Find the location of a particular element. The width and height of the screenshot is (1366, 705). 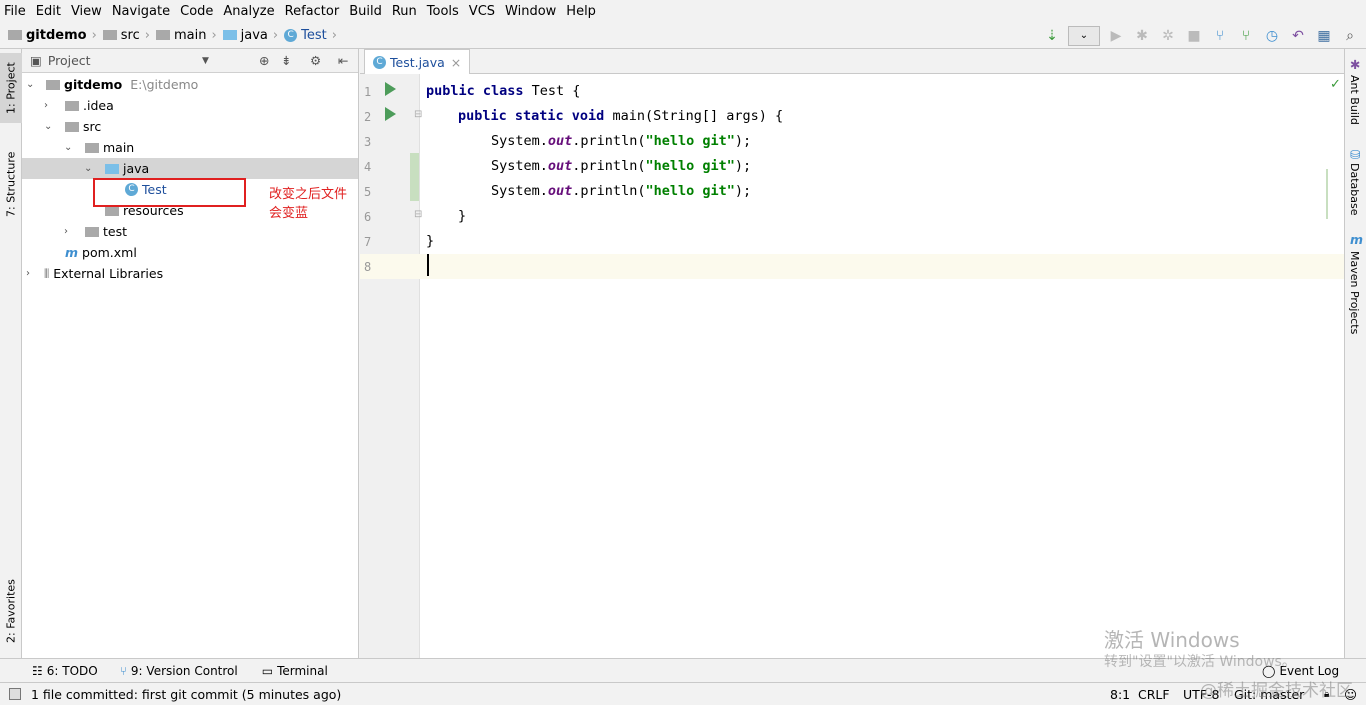

code-line-6: } is located at coordinates (462, 216).